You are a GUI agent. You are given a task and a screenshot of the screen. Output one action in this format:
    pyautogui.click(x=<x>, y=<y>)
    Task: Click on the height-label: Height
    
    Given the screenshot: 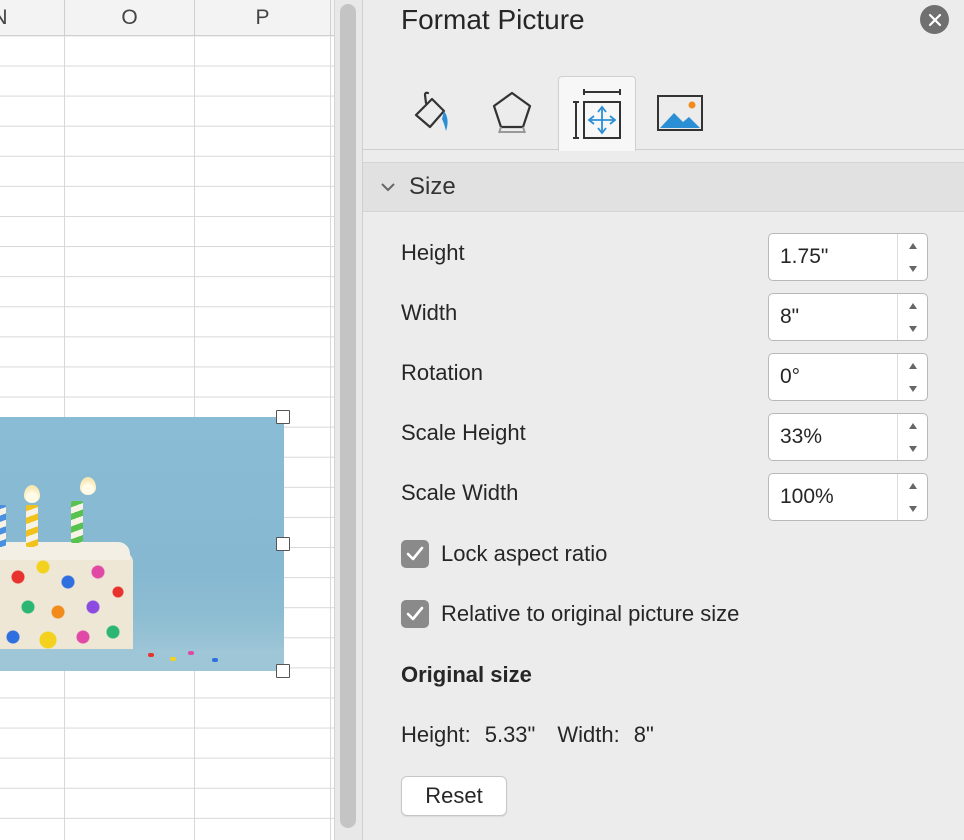 What is the action you would take?
    pyautogui.click(x=433, y=252)
    